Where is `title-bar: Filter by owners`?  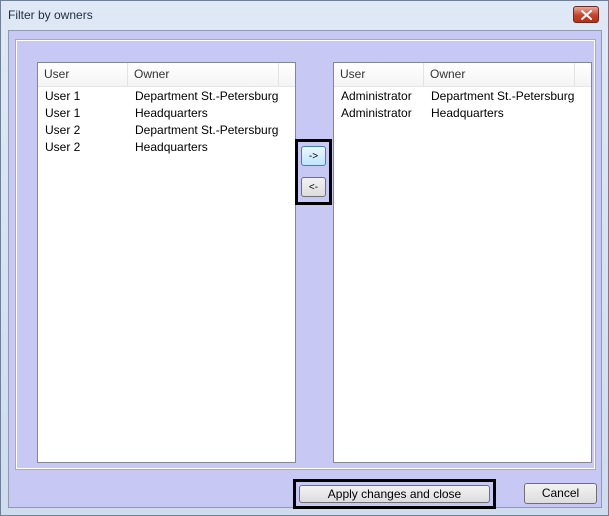 title-bar: Filter by owners is located at coordinates (304, 15).